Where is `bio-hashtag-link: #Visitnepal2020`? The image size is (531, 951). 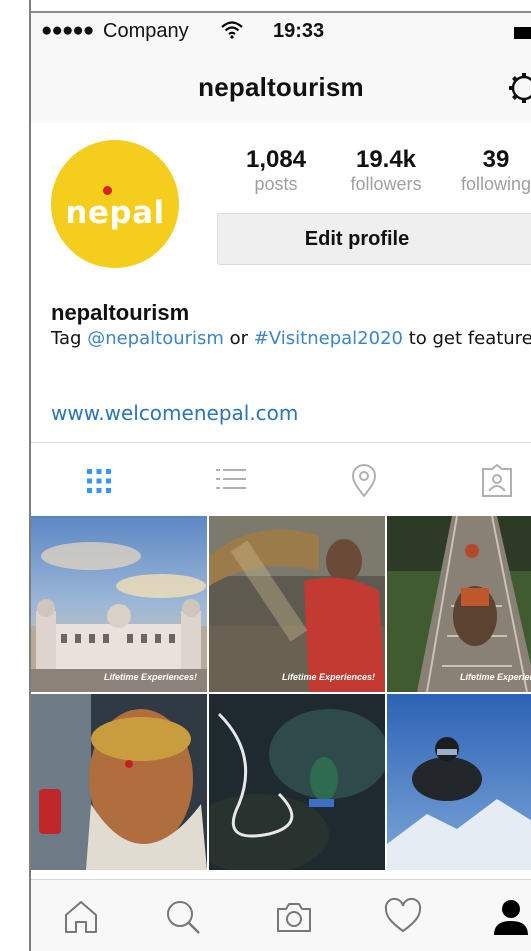 bio-hashtag-link: #Visitnepal2020 is located at coordinates (328, 338).